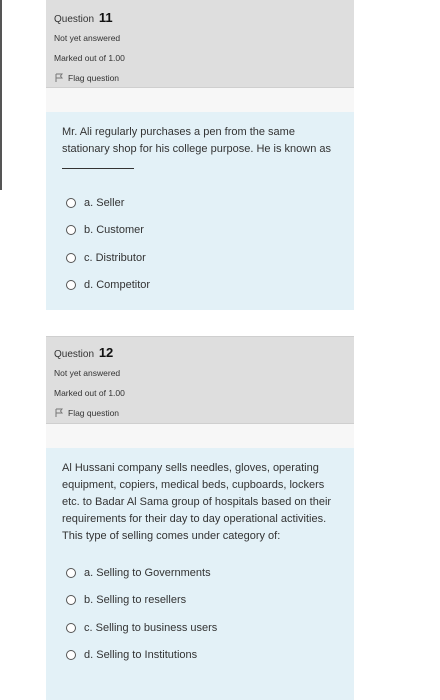 The image size is (440, 700). What do you see at coordinates (200, 628) in the screenshot?
I see `option-c: c. Selling to business users` at bounding box center [200, 628].